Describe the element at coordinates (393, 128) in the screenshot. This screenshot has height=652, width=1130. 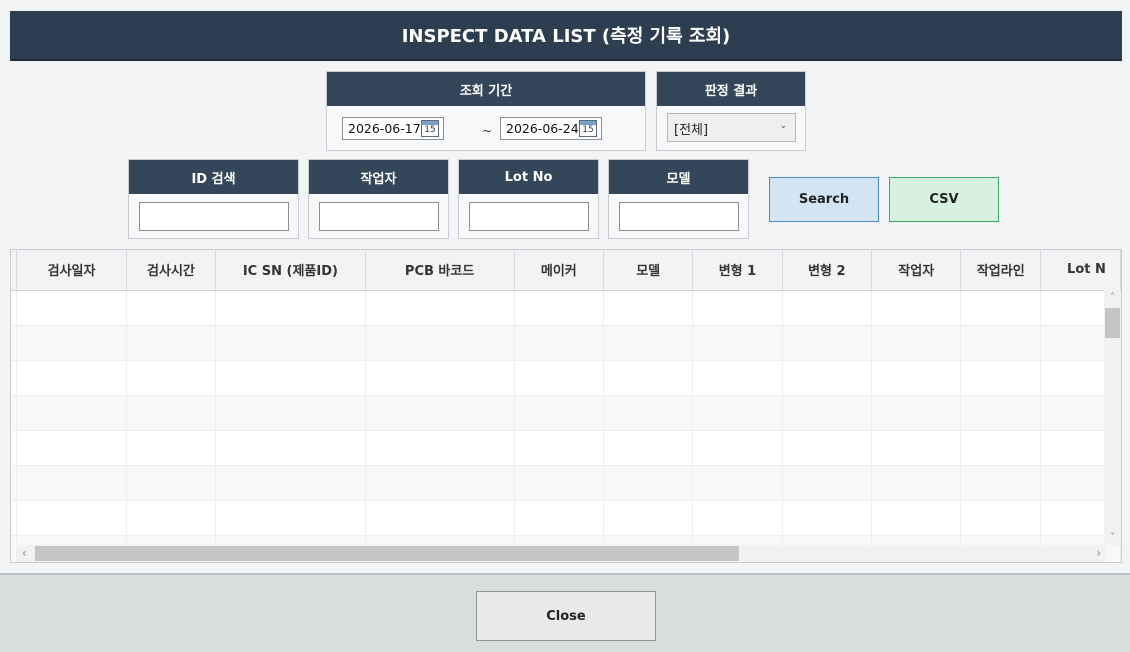
I see `start-date-picker: 2026-06-17 15` at that location.